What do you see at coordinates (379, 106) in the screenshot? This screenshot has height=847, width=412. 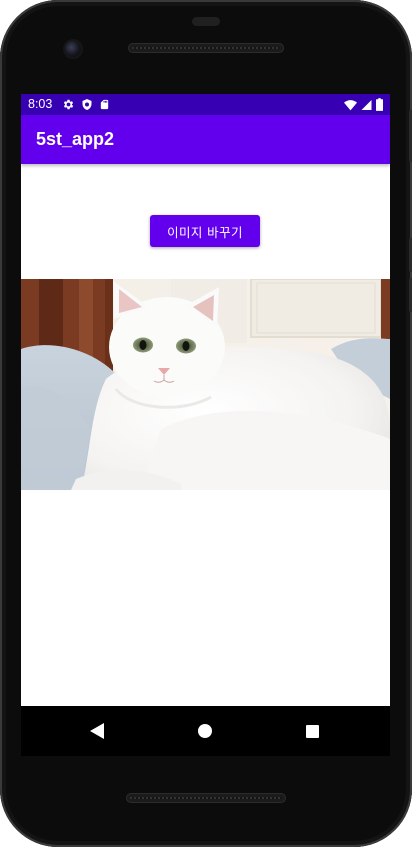 I see `battery-icon` at bounding box center [379, 106].